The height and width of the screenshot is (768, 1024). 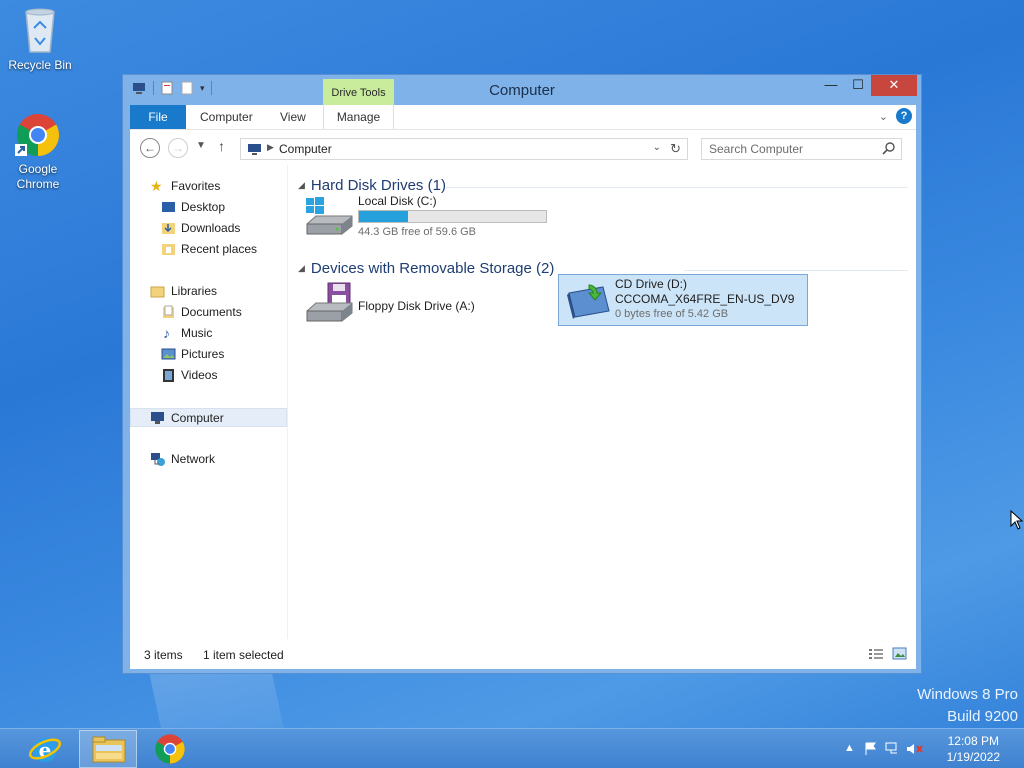 What do you see at coordinates (657, 147) in the screenshot?
I see `chevron-down-icon: ⌄` at bounding box center [657, 147].